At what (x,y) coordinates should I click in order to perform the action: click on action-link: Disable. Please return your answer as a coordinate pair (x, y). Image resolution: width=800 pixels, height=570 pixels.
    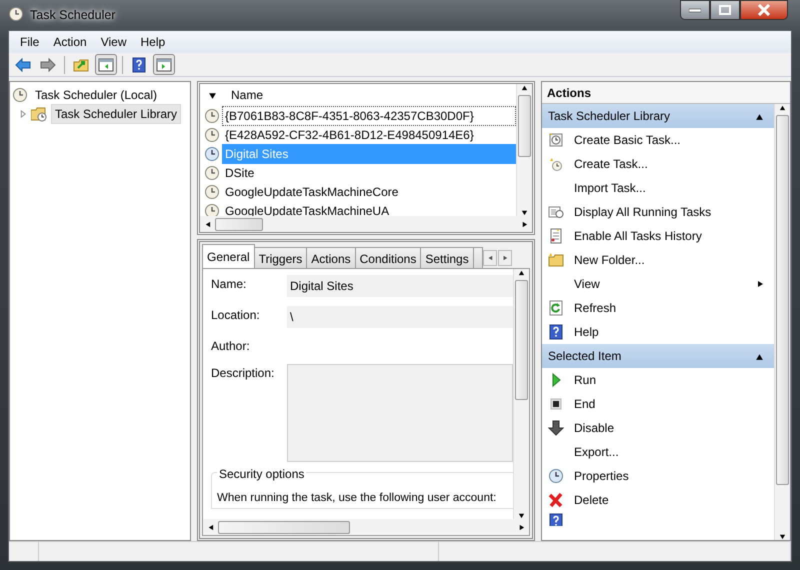
    Looking at the image, I should click on (594, 428).